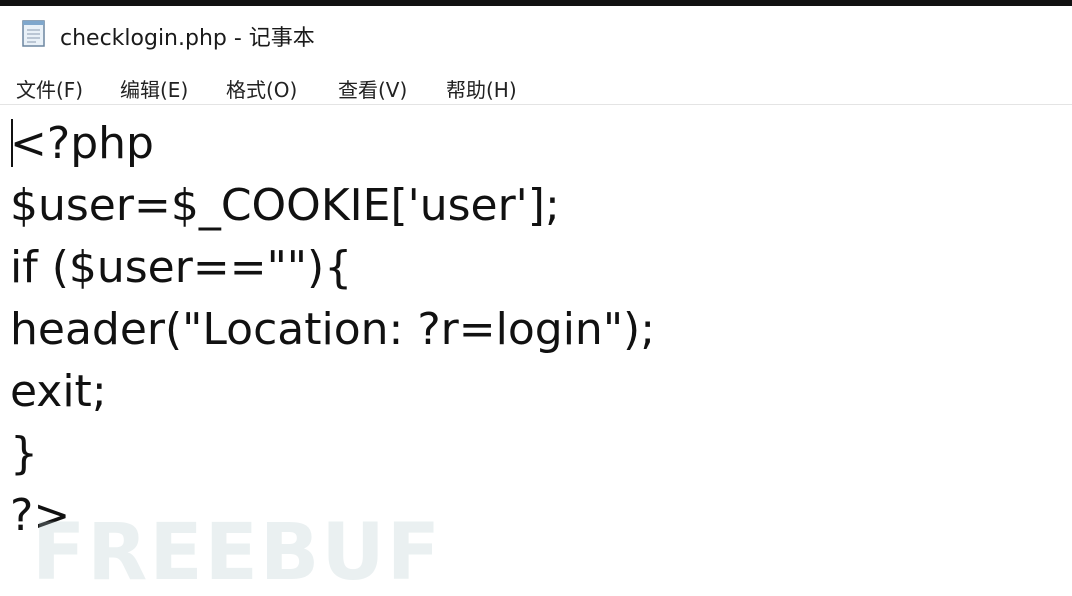  What do you see at coordinates (49, 88) in the screenshot?
I see `menu-file: 文件(F)` at bounding box center [49, 88].